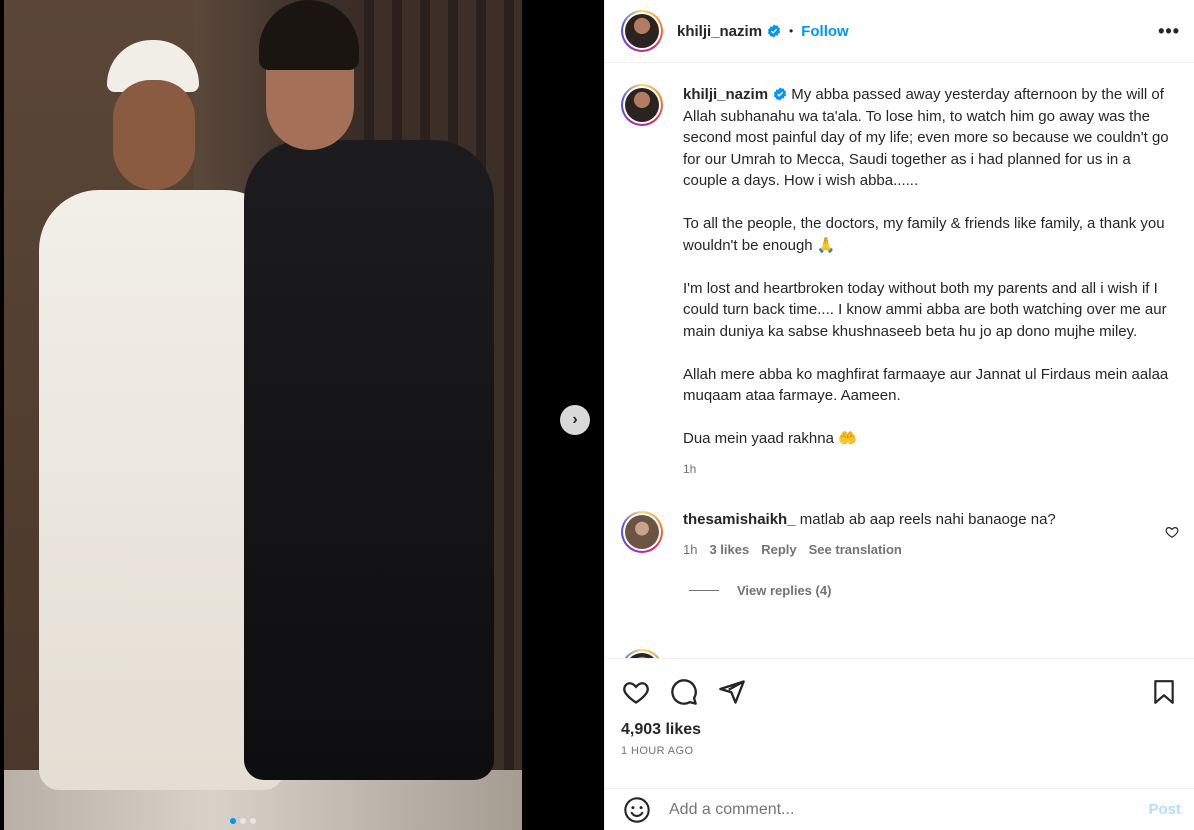 The image size is (1194, 830). What do you see at coordinates (918, 549) in the screenshot?
I see `comment-meta: 1h 3 likes Reply See translation` at bounding box center [918, 549].